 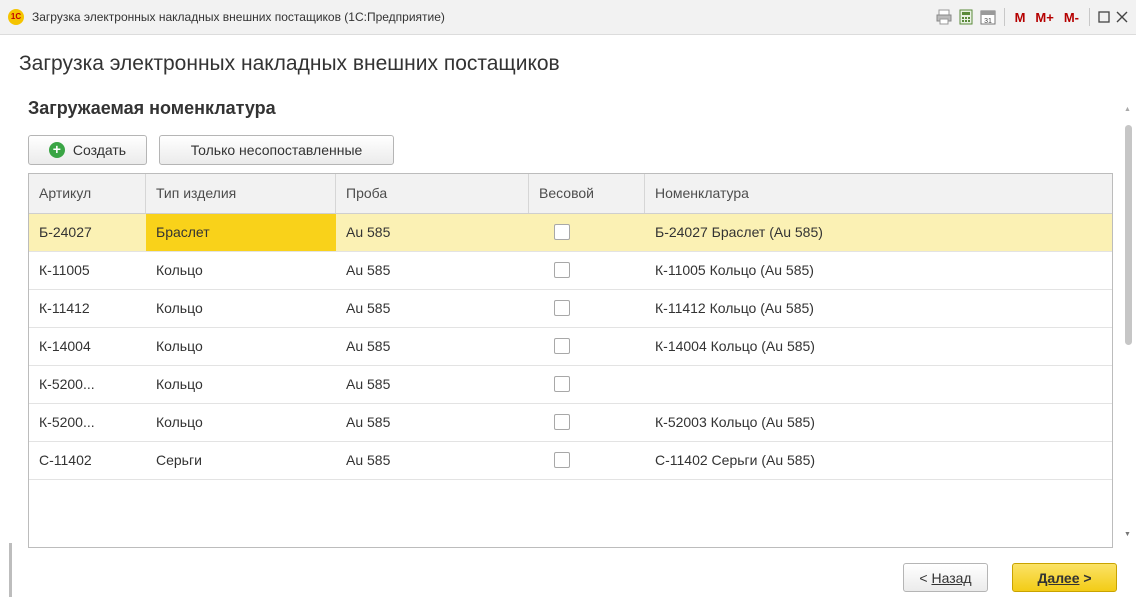 I want to click on plus-circle-icon: +, so click(x=56, y=150).